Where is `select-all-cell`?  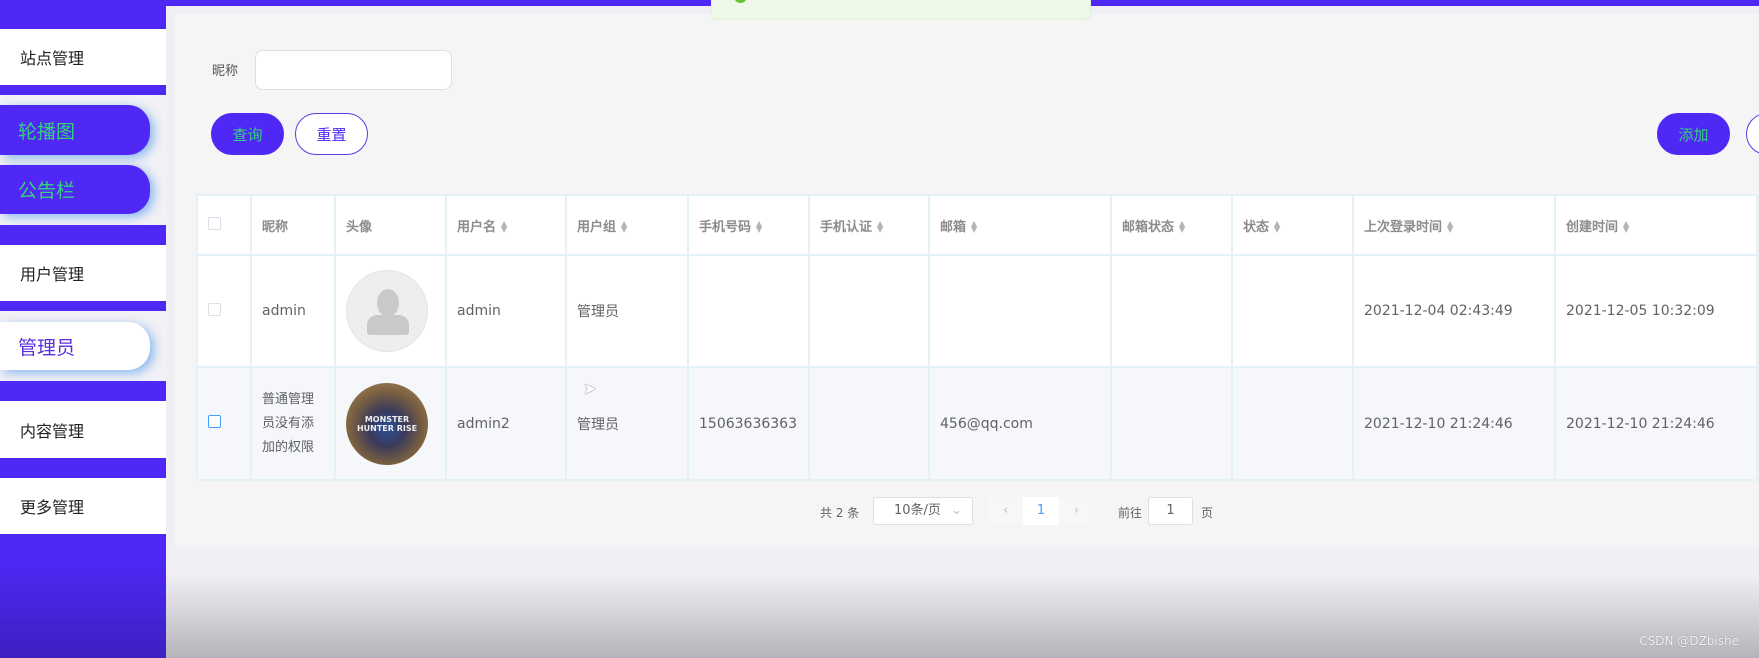 select-all-cell is located at coordinates (224, 225).